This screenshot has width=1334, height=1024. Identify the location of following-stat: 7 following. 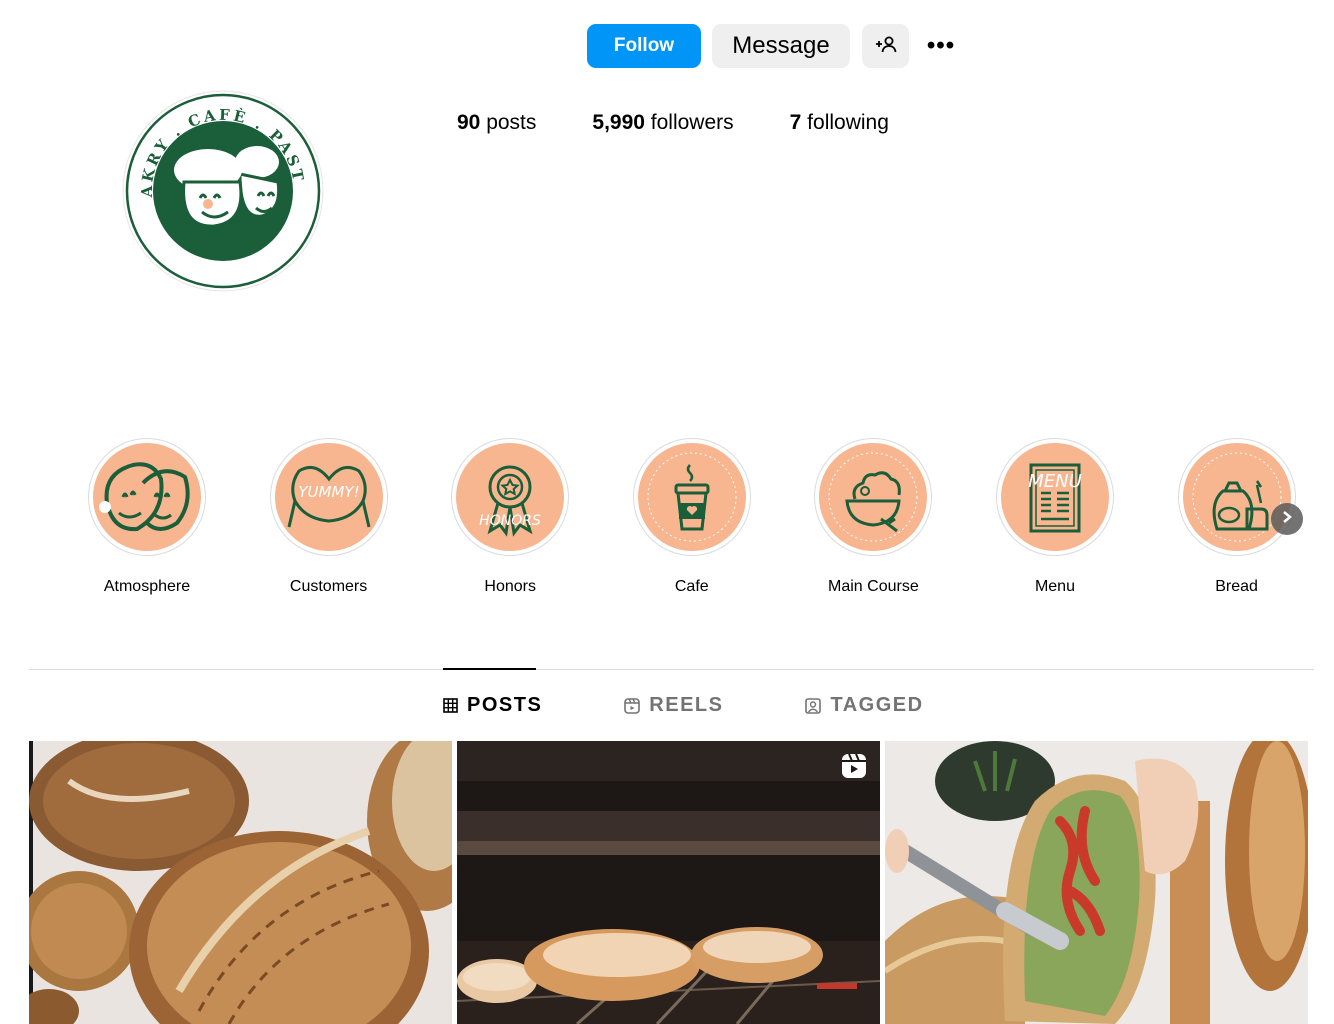
(839, 123).